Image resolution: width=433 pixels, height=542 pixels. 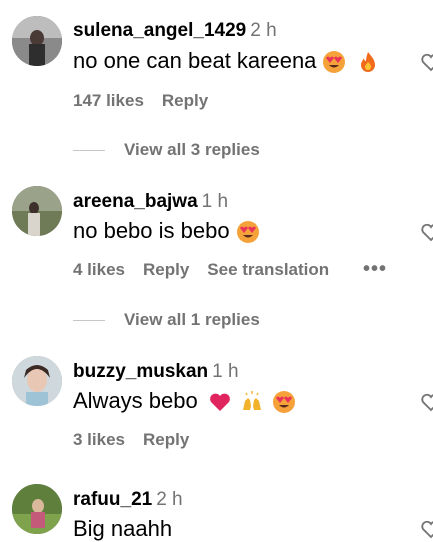 I want to click on view-replies: View all 1 replies, so click(x=216, y=320).